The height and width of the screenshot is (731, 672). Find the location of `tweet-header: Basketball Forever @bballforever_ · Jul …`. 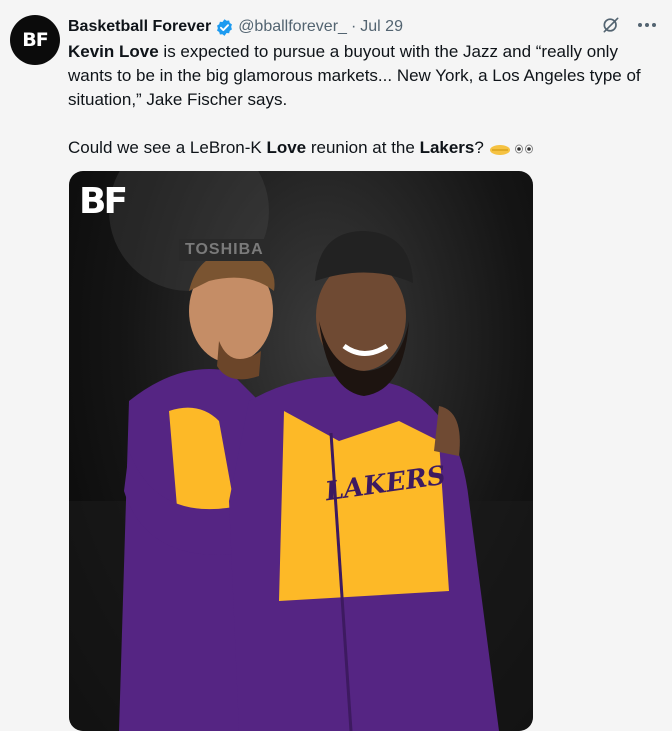

tweet-header: Basketball Forever @bballforever_ · Jul … is located at coordinates (334, 27).